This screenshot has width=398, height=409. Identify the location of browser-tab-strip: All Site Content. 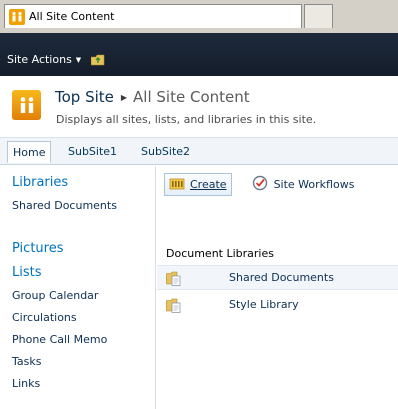
(199, 16).